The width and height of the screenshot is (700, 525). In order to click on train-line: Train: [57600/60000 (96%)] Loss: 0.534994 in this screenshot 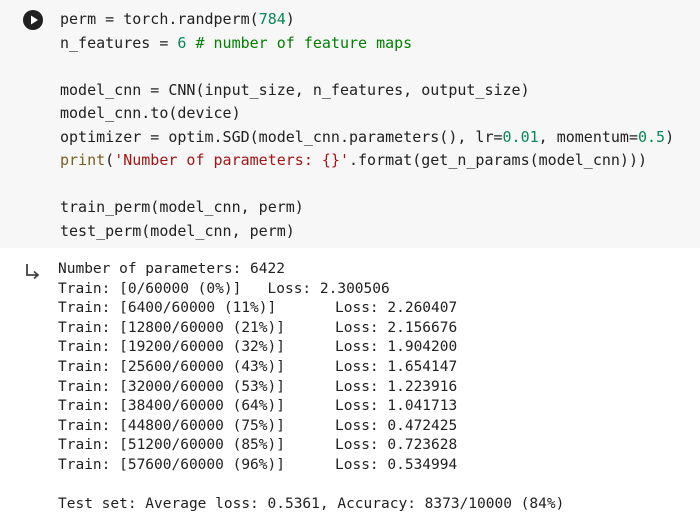, I will do `click(258, 464)`.